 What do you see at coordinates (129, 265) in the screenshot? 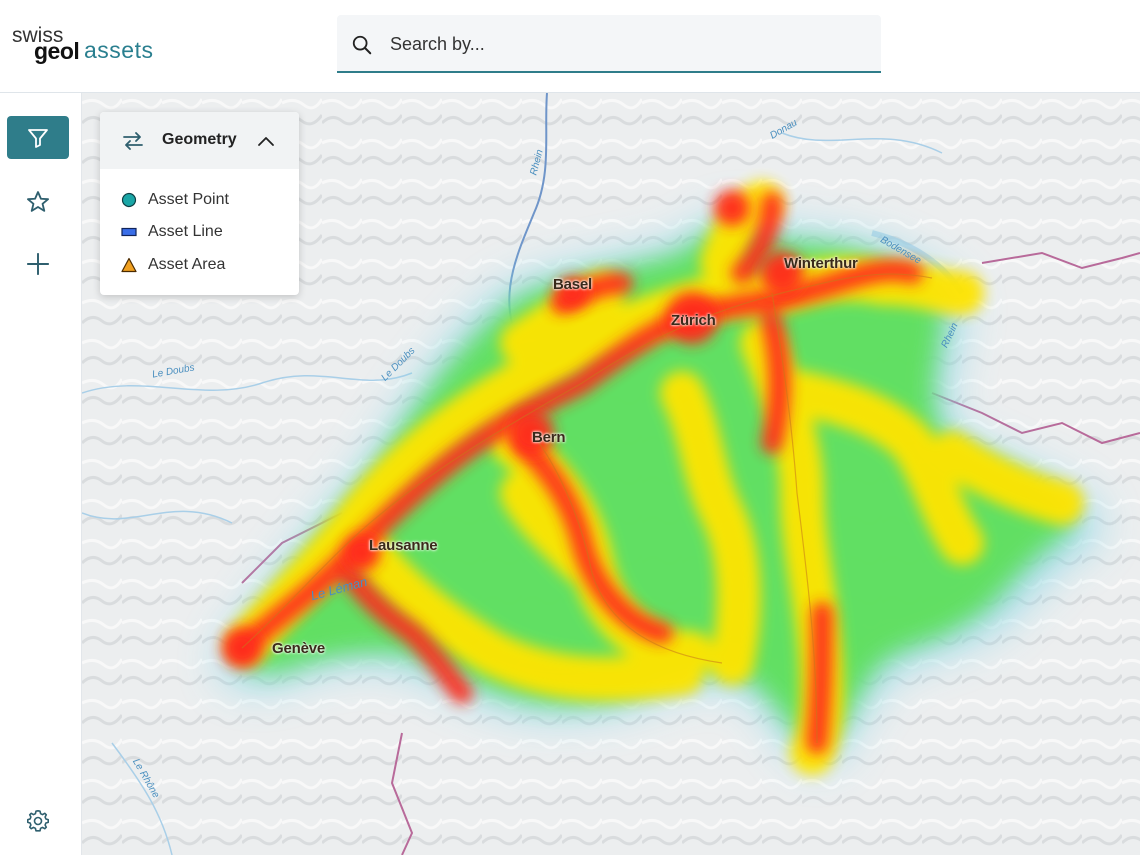
I see `triangle-icon` at bounding box center [129, 265].